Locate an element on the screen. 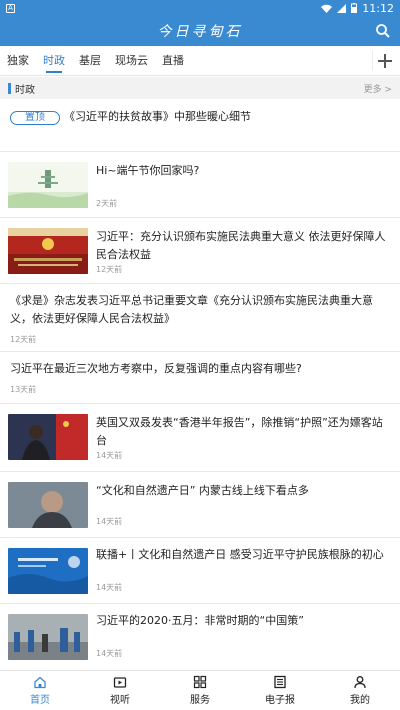 This screenshot has height=710, width=400. nav-services: 服务 is located at coordinates (200, 690).